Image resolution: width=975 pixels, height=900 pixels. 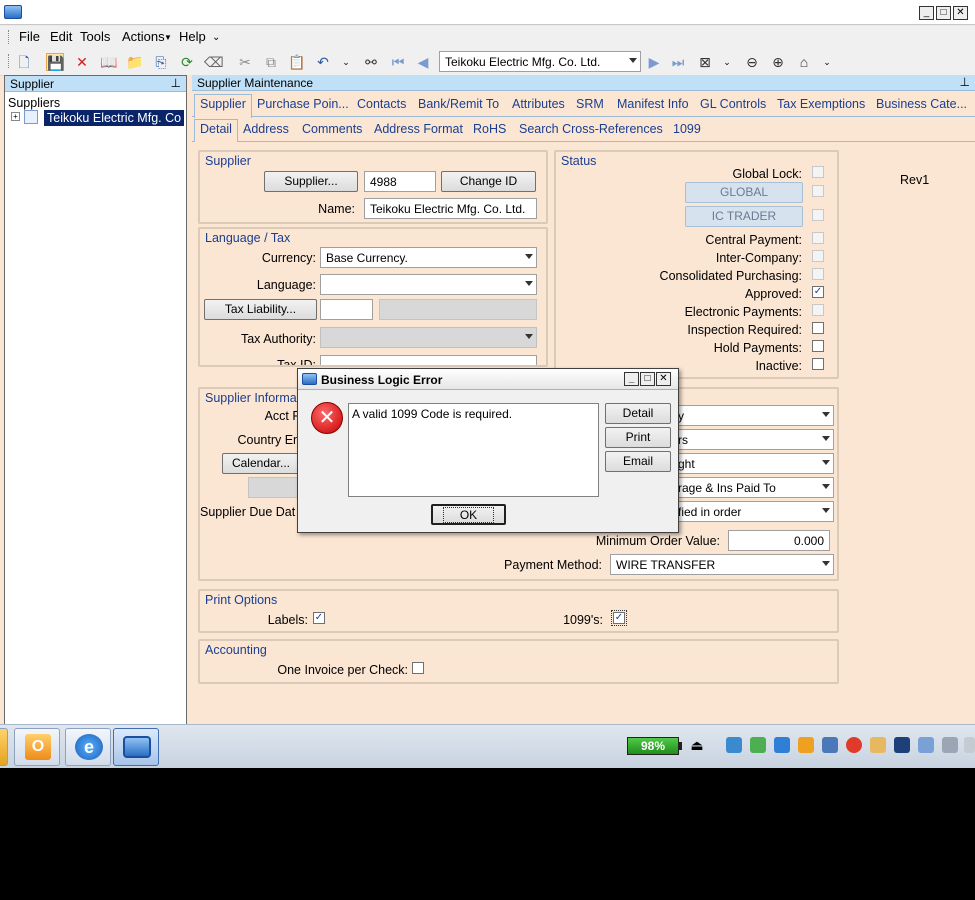 What do you see at coordinates (926, 13) in the screenshot?
I see `minimize-button: _` at bounding box center [926, 13].